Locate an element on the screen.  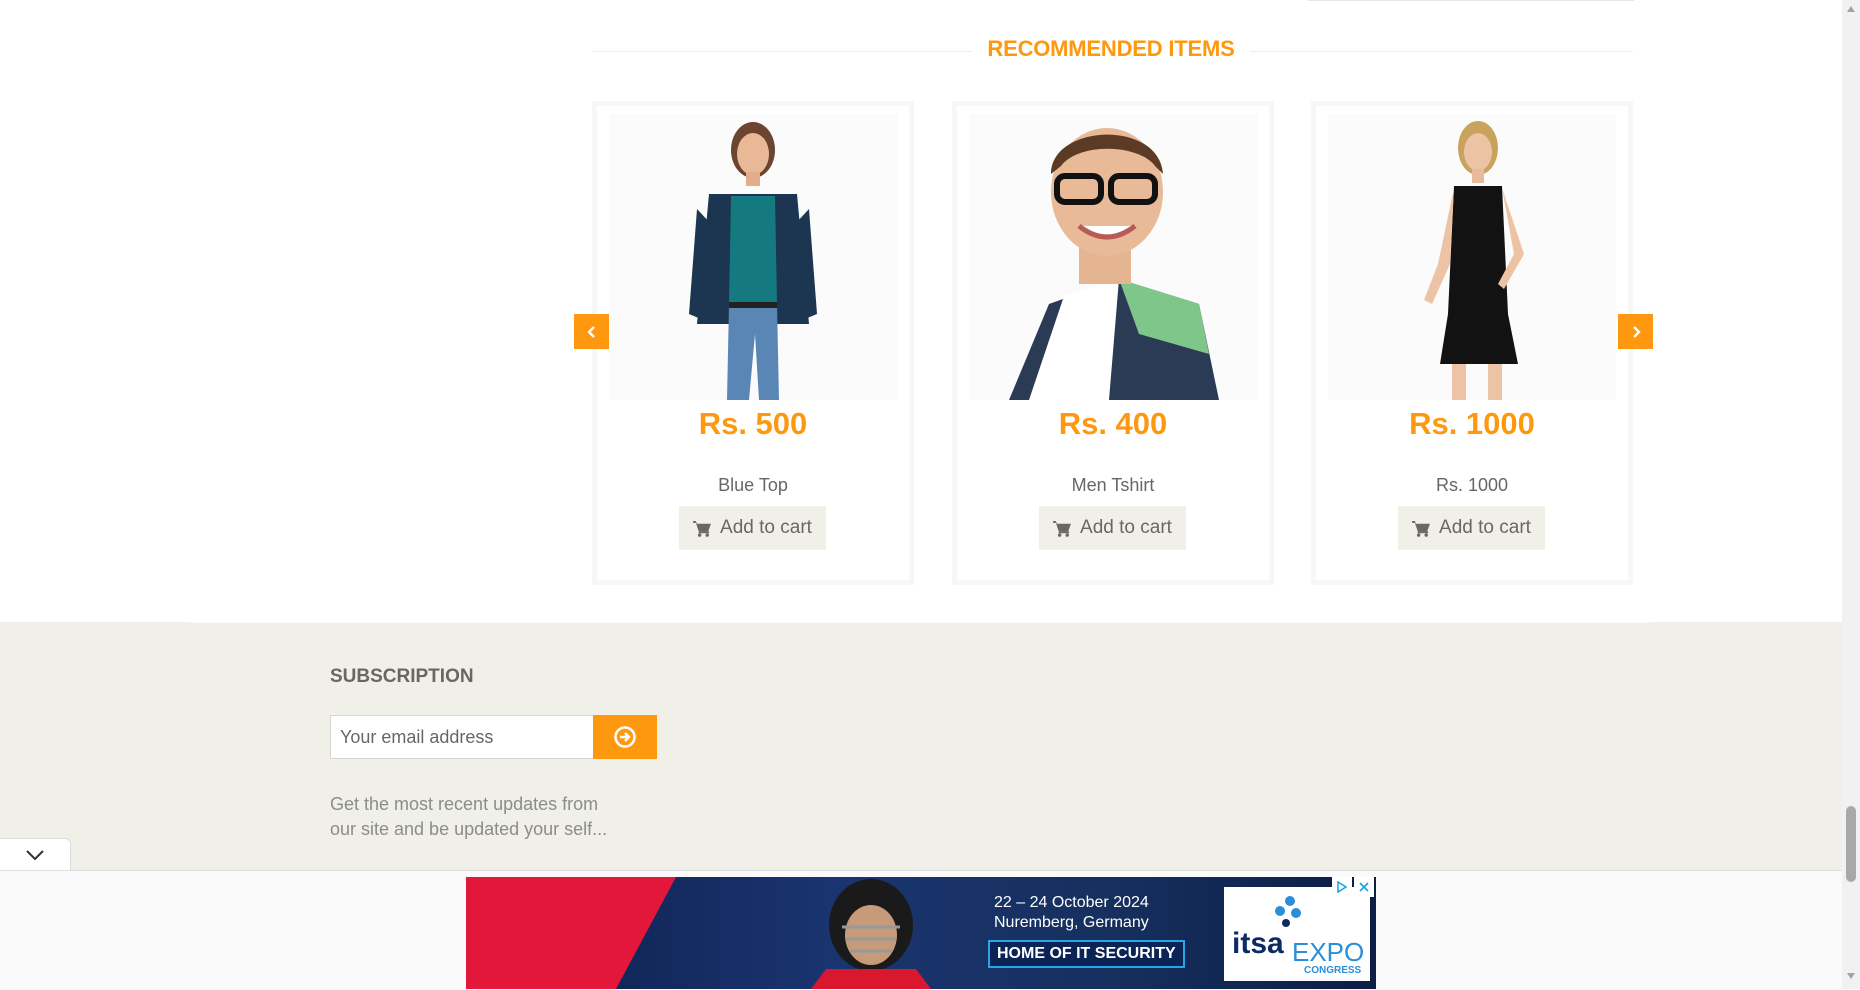
carousel-prev-button is located at coordinates (591, 331).